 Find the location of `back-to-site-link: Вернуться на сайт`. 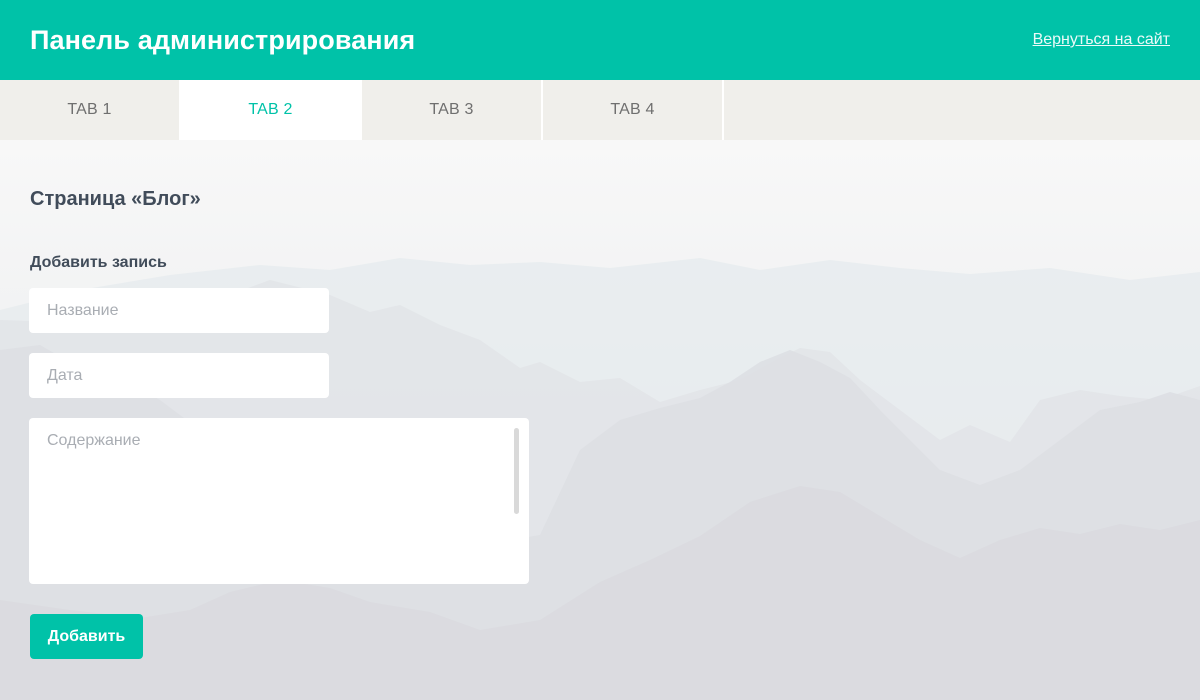

back-to-site-link: Вернуться на сайт is located at coordinates (1101, 40).